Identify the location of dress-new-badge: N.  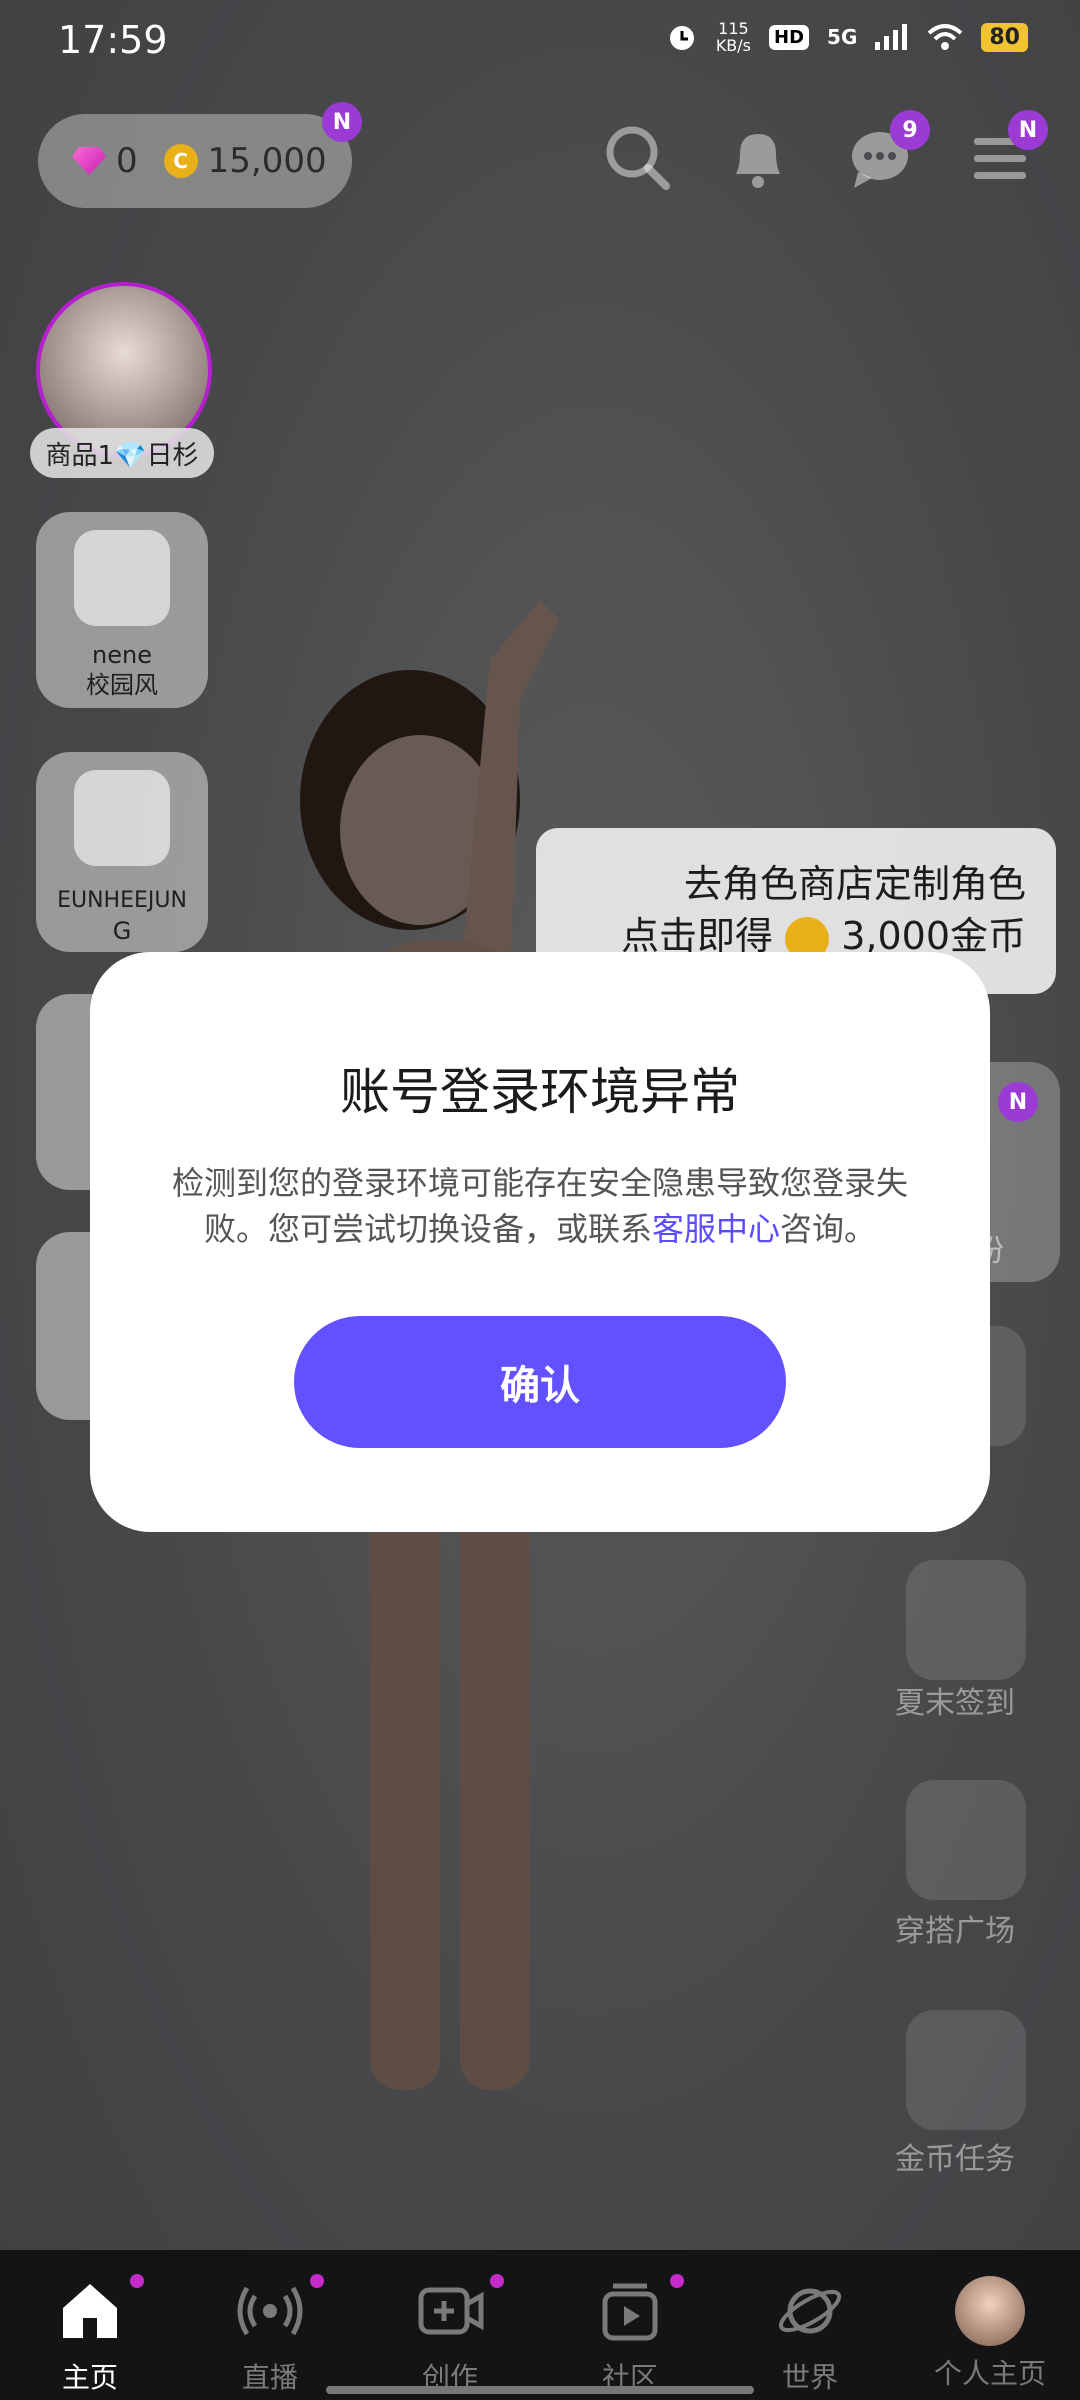
(1018, 1102).